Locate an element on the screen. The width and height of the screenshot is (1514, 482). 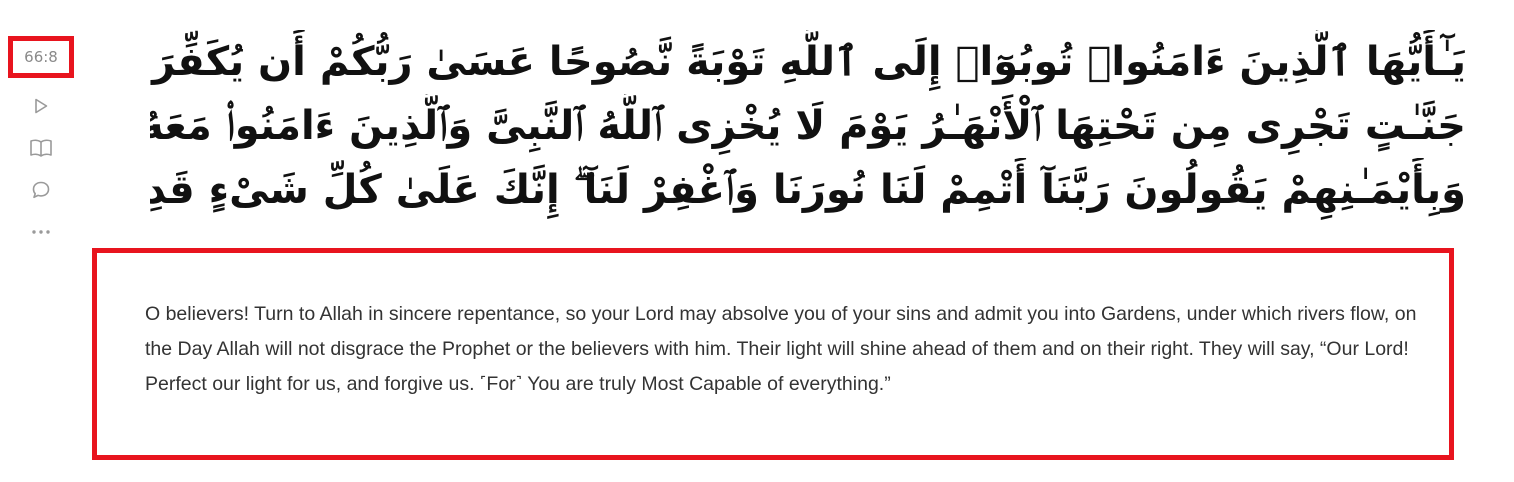
play-icon is located at coordinates (41, 106).